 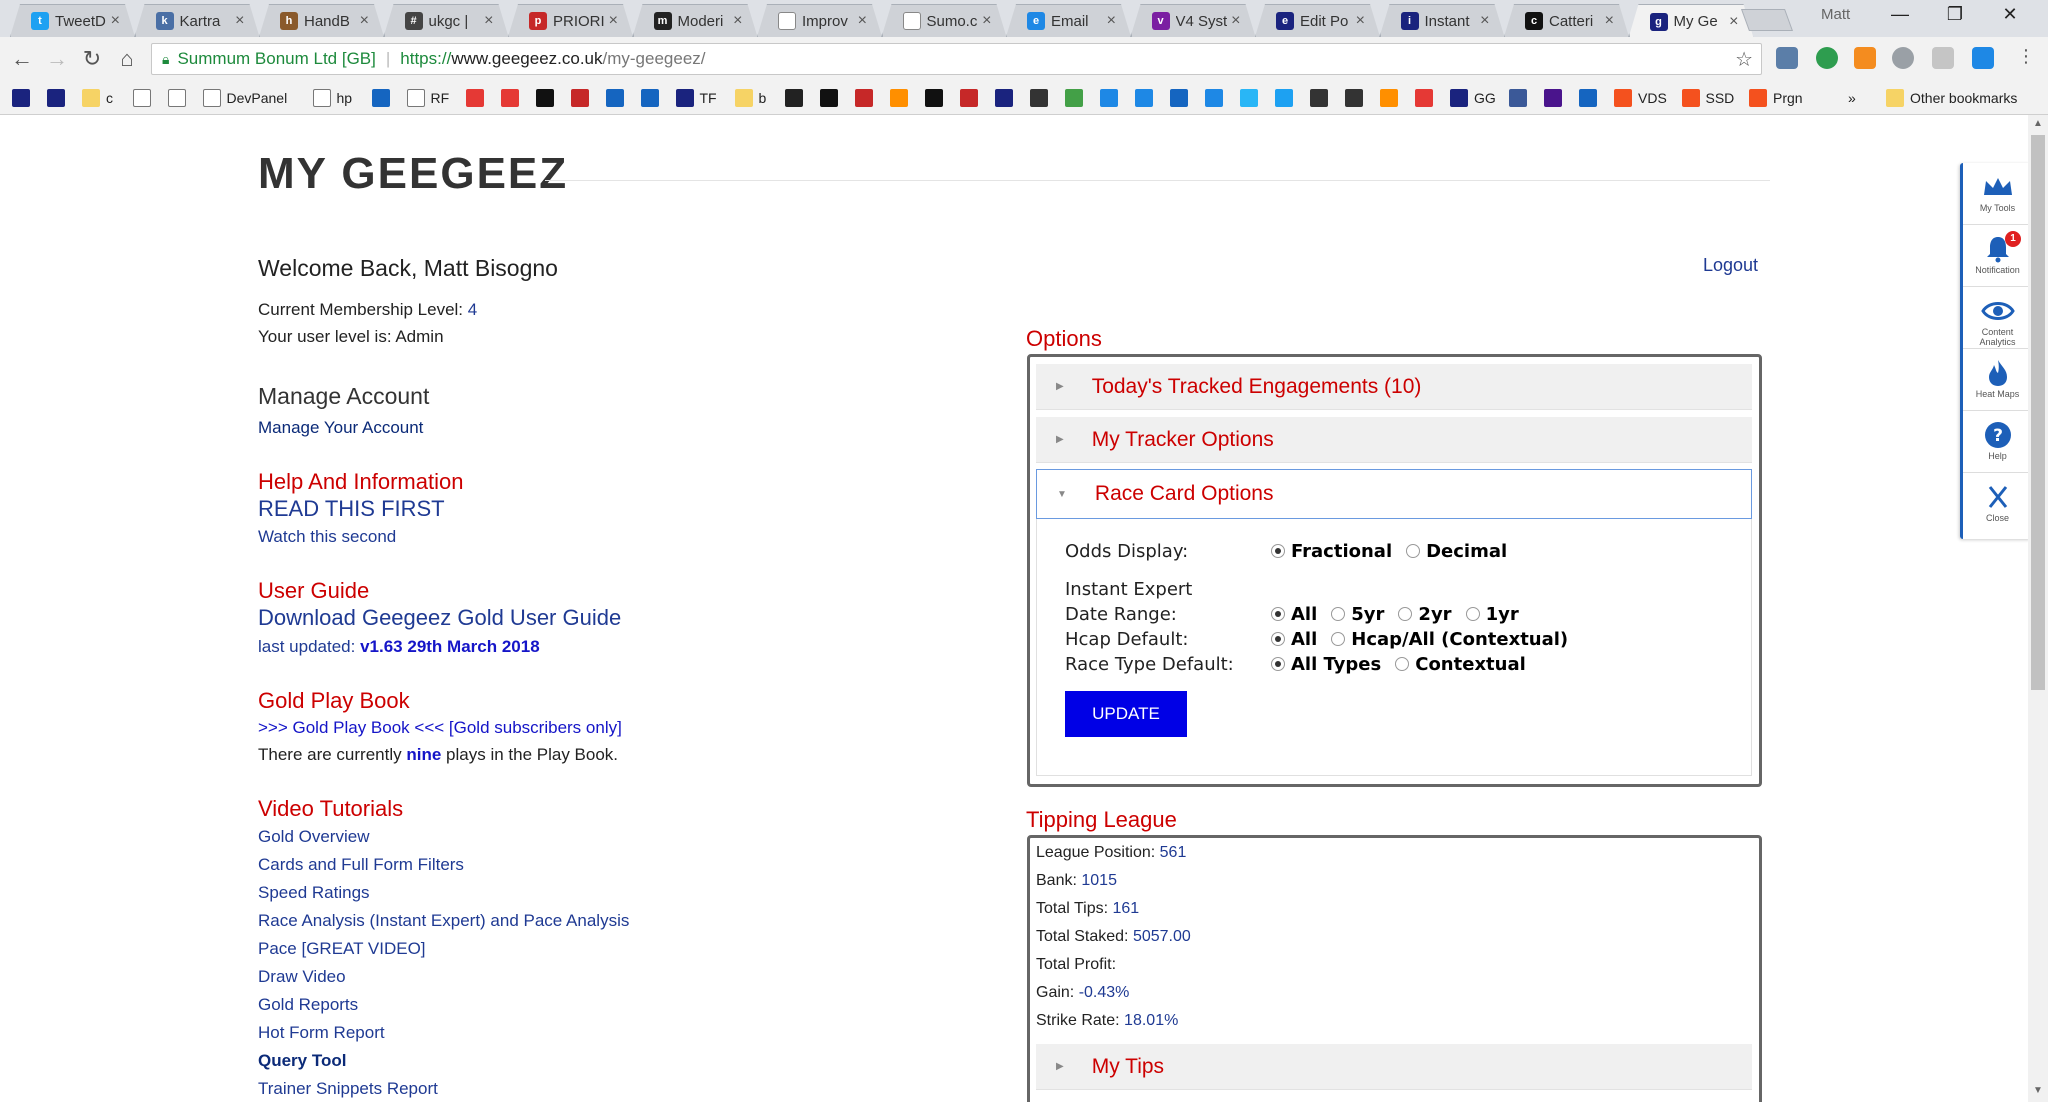 What do you see at coordinates (696, 98) in the screenshot?
I see `bookmark-item: TF` at bounding box center [696, 98].